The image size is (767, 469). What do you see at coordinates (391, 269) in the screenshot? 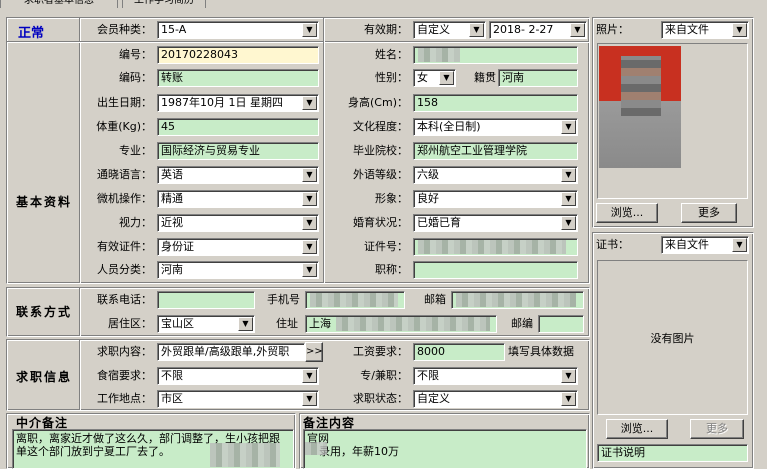
I see `title-label: 职称：` at bounding box center [391, 269].